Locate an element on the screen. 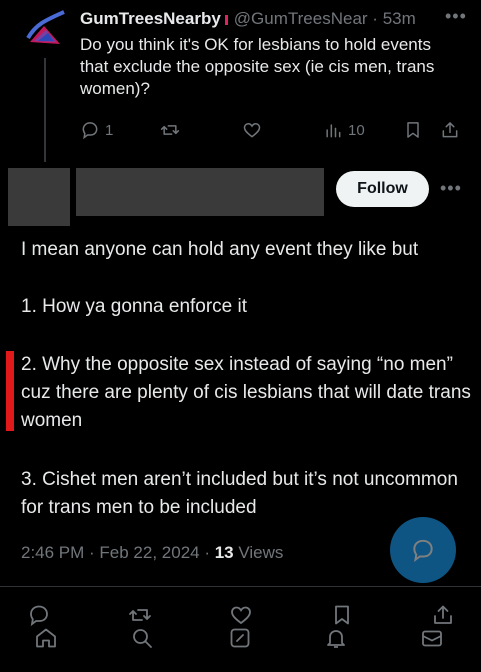 The image size is (481, 672). reply-timestamp: 2:46 PM · Feb 22, 2024 · is located at coordinates (118, 552).